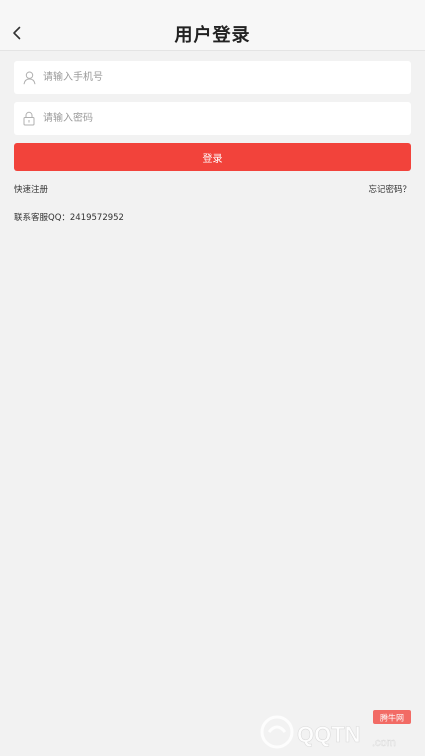  I want to click on status-bar, so click(212, 8).